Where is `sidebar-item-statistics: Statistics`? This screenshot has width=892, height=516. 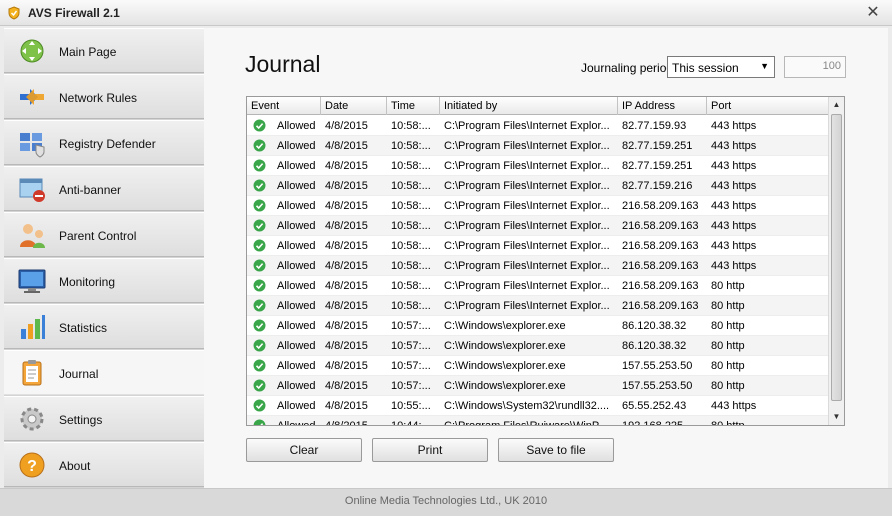 sidebar-item-statistics: Statistics is located at coordinates (104, 326).